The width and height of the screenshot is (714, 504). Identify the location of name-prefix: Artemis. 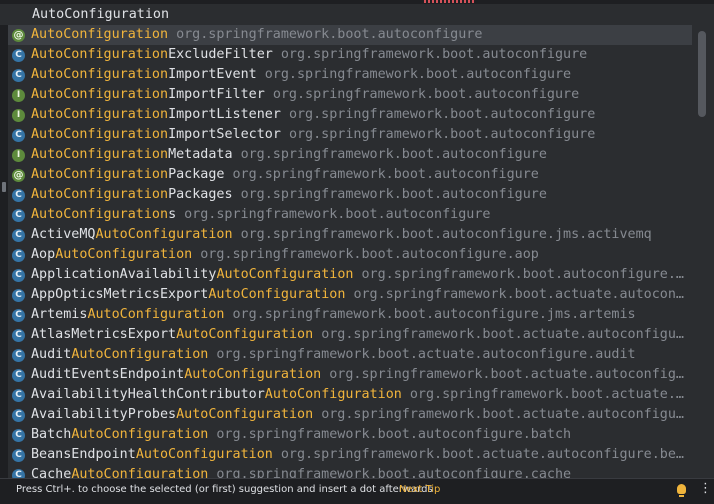
(59, 314).